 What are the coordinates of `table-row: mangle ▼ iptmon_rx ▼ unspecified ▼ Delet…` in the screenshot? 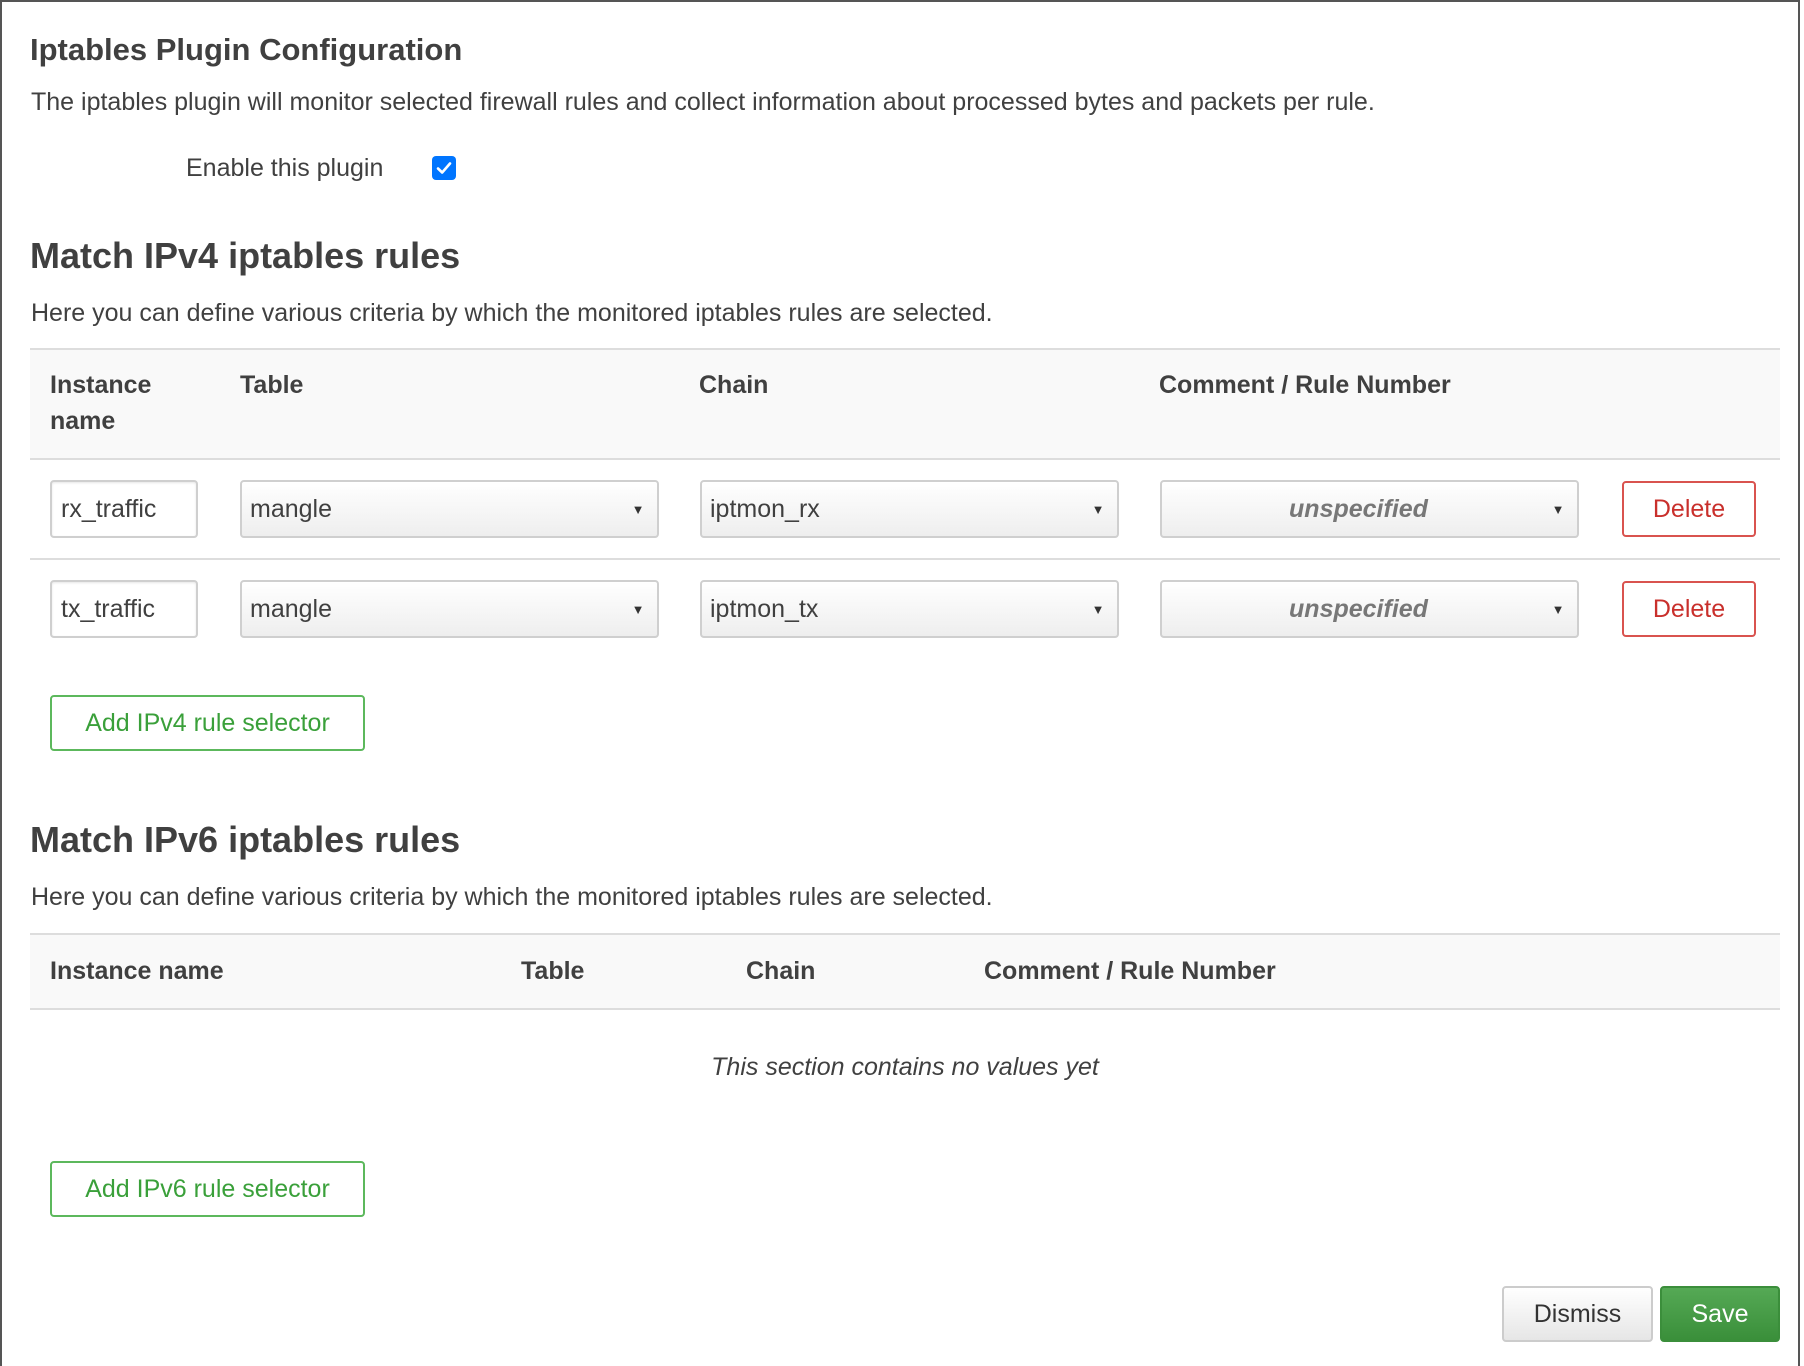 It's located at (905, 510).